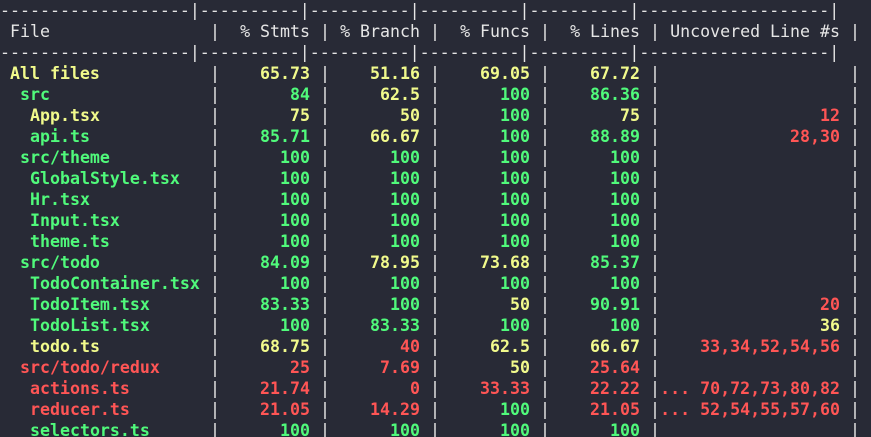 The height and width of the screenshot is (437, 871). I want to click on cell-lines: 22.22, so click(615, 388).